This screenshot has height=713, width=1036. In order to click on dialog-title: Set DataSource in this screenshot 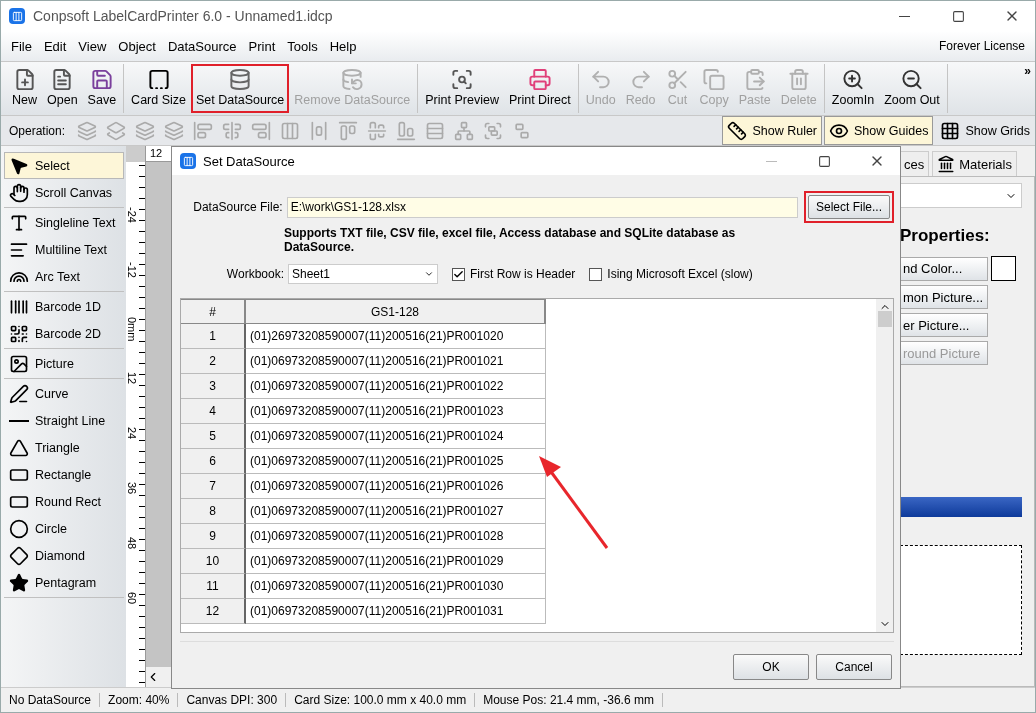, I will do `click(249, 161)`.